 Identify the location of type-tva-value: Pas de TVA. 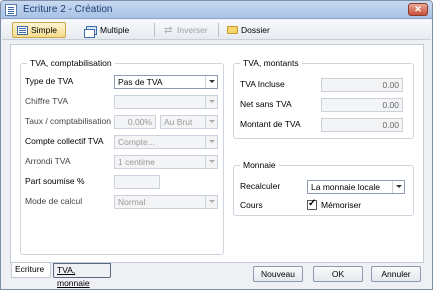
(140, 82).